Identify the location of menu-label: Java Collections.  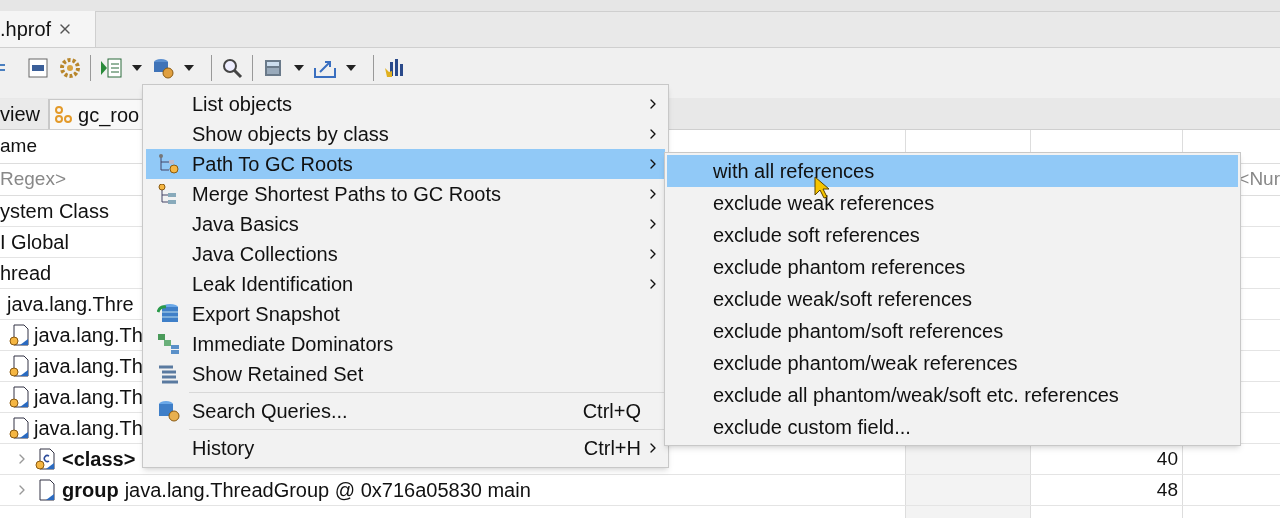
(265, 254).